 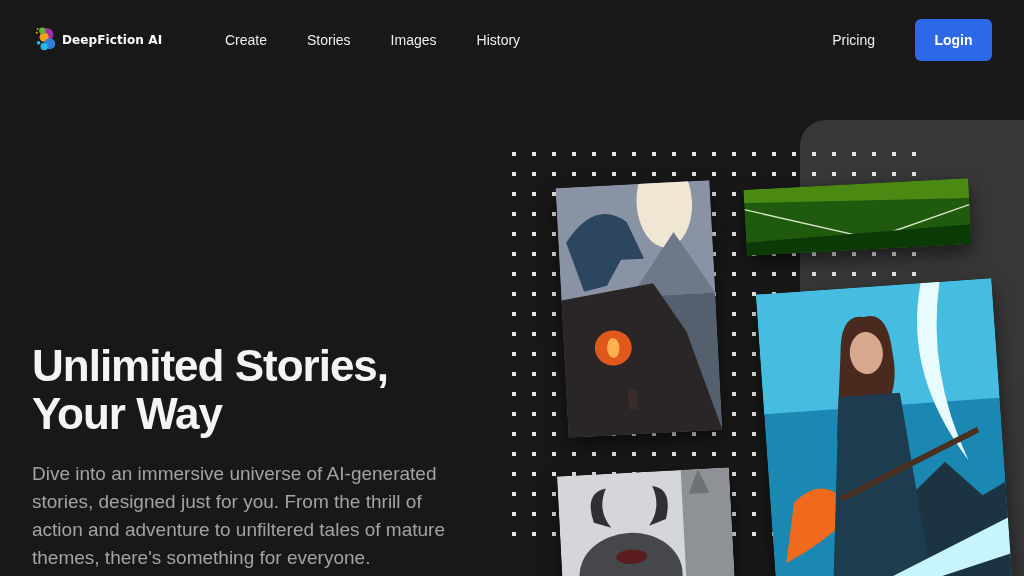 What do you see at coordinates (246, 40) in the screenshot?
I see `nav-link: Create` at bounding box center [246, 40].